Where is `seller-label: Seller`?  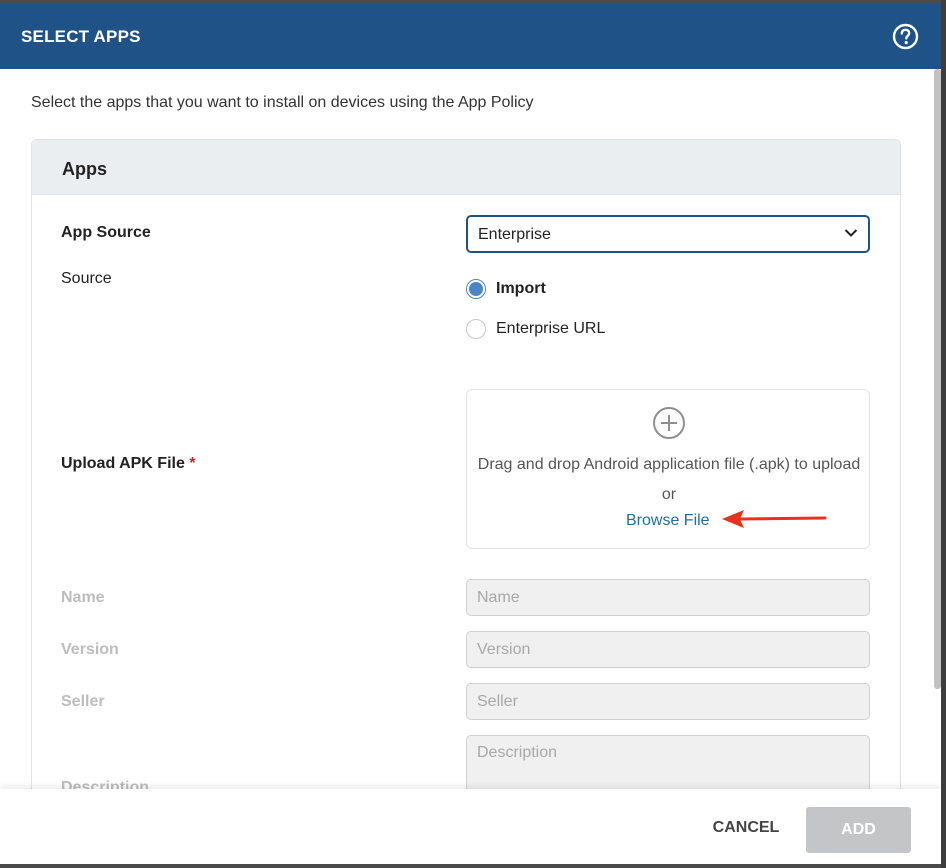
seller-label: Seller is located at coordinates (83, 701).